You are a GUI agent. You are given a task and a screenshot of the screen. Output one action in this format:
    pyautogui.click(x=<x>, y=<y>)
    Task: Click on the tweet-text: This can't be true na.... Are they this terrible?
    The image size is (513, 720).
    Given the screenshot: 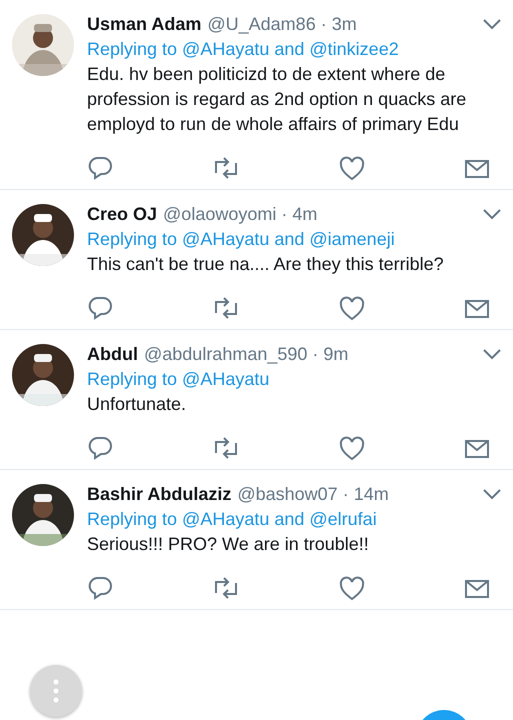 What is the action you would take?
    pyautogui.click(x=266, y=264)
    